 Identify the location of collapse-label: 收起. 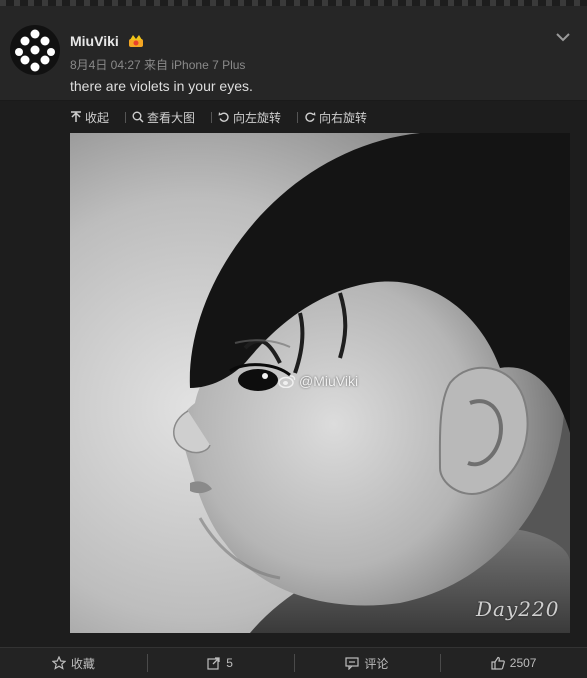
(97, 117).